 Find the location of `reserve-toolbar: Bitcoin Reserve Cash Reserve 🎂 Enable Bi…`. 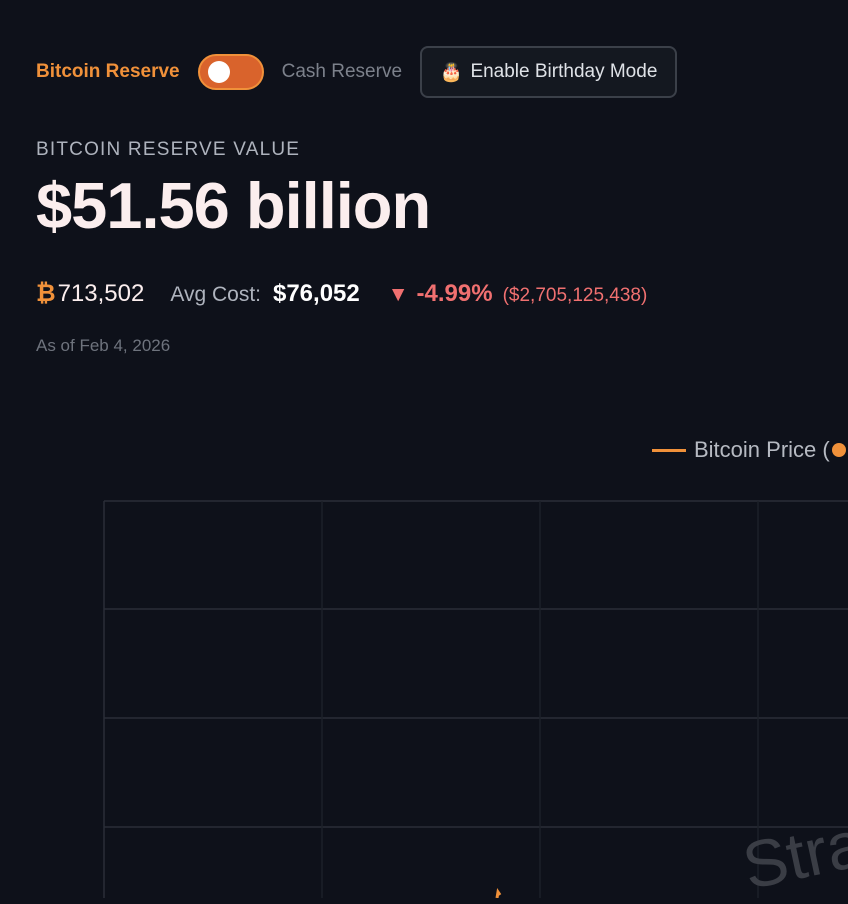

reserve-toolbar: Bitcoin Reserve Cash Reserve 🎂 Enable Bi… is located at coordinates (357, 72).